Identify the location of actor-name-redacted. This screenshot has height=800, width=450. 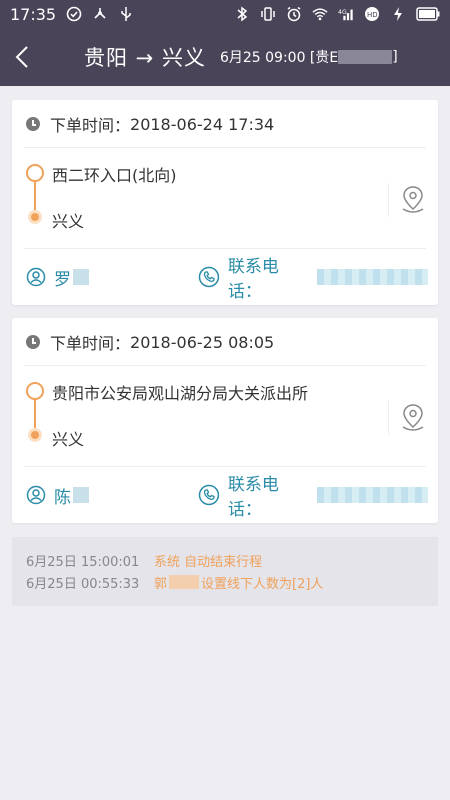
(184, 582).